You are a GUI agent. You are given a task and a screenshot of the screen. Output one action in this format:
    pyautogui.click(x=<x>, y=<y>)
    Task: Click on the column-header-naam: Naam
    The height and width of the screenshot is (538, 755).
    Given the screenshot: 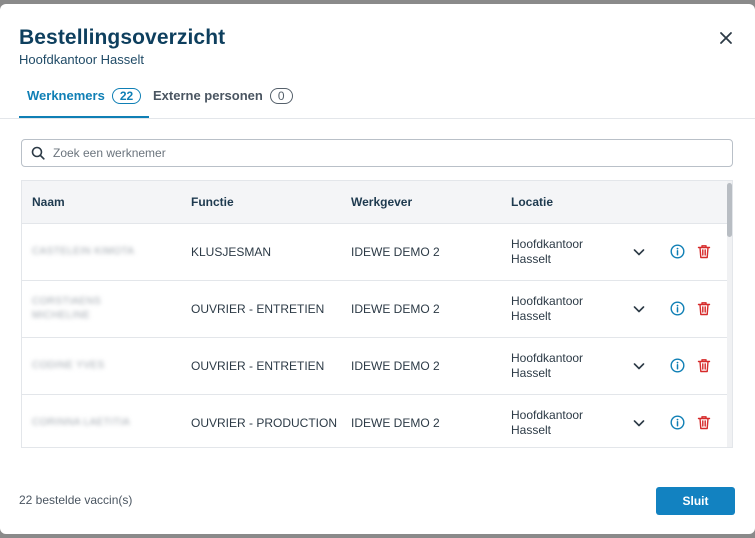 What is the action you would take?
    pyautogui.click(x=48, y=202)
    